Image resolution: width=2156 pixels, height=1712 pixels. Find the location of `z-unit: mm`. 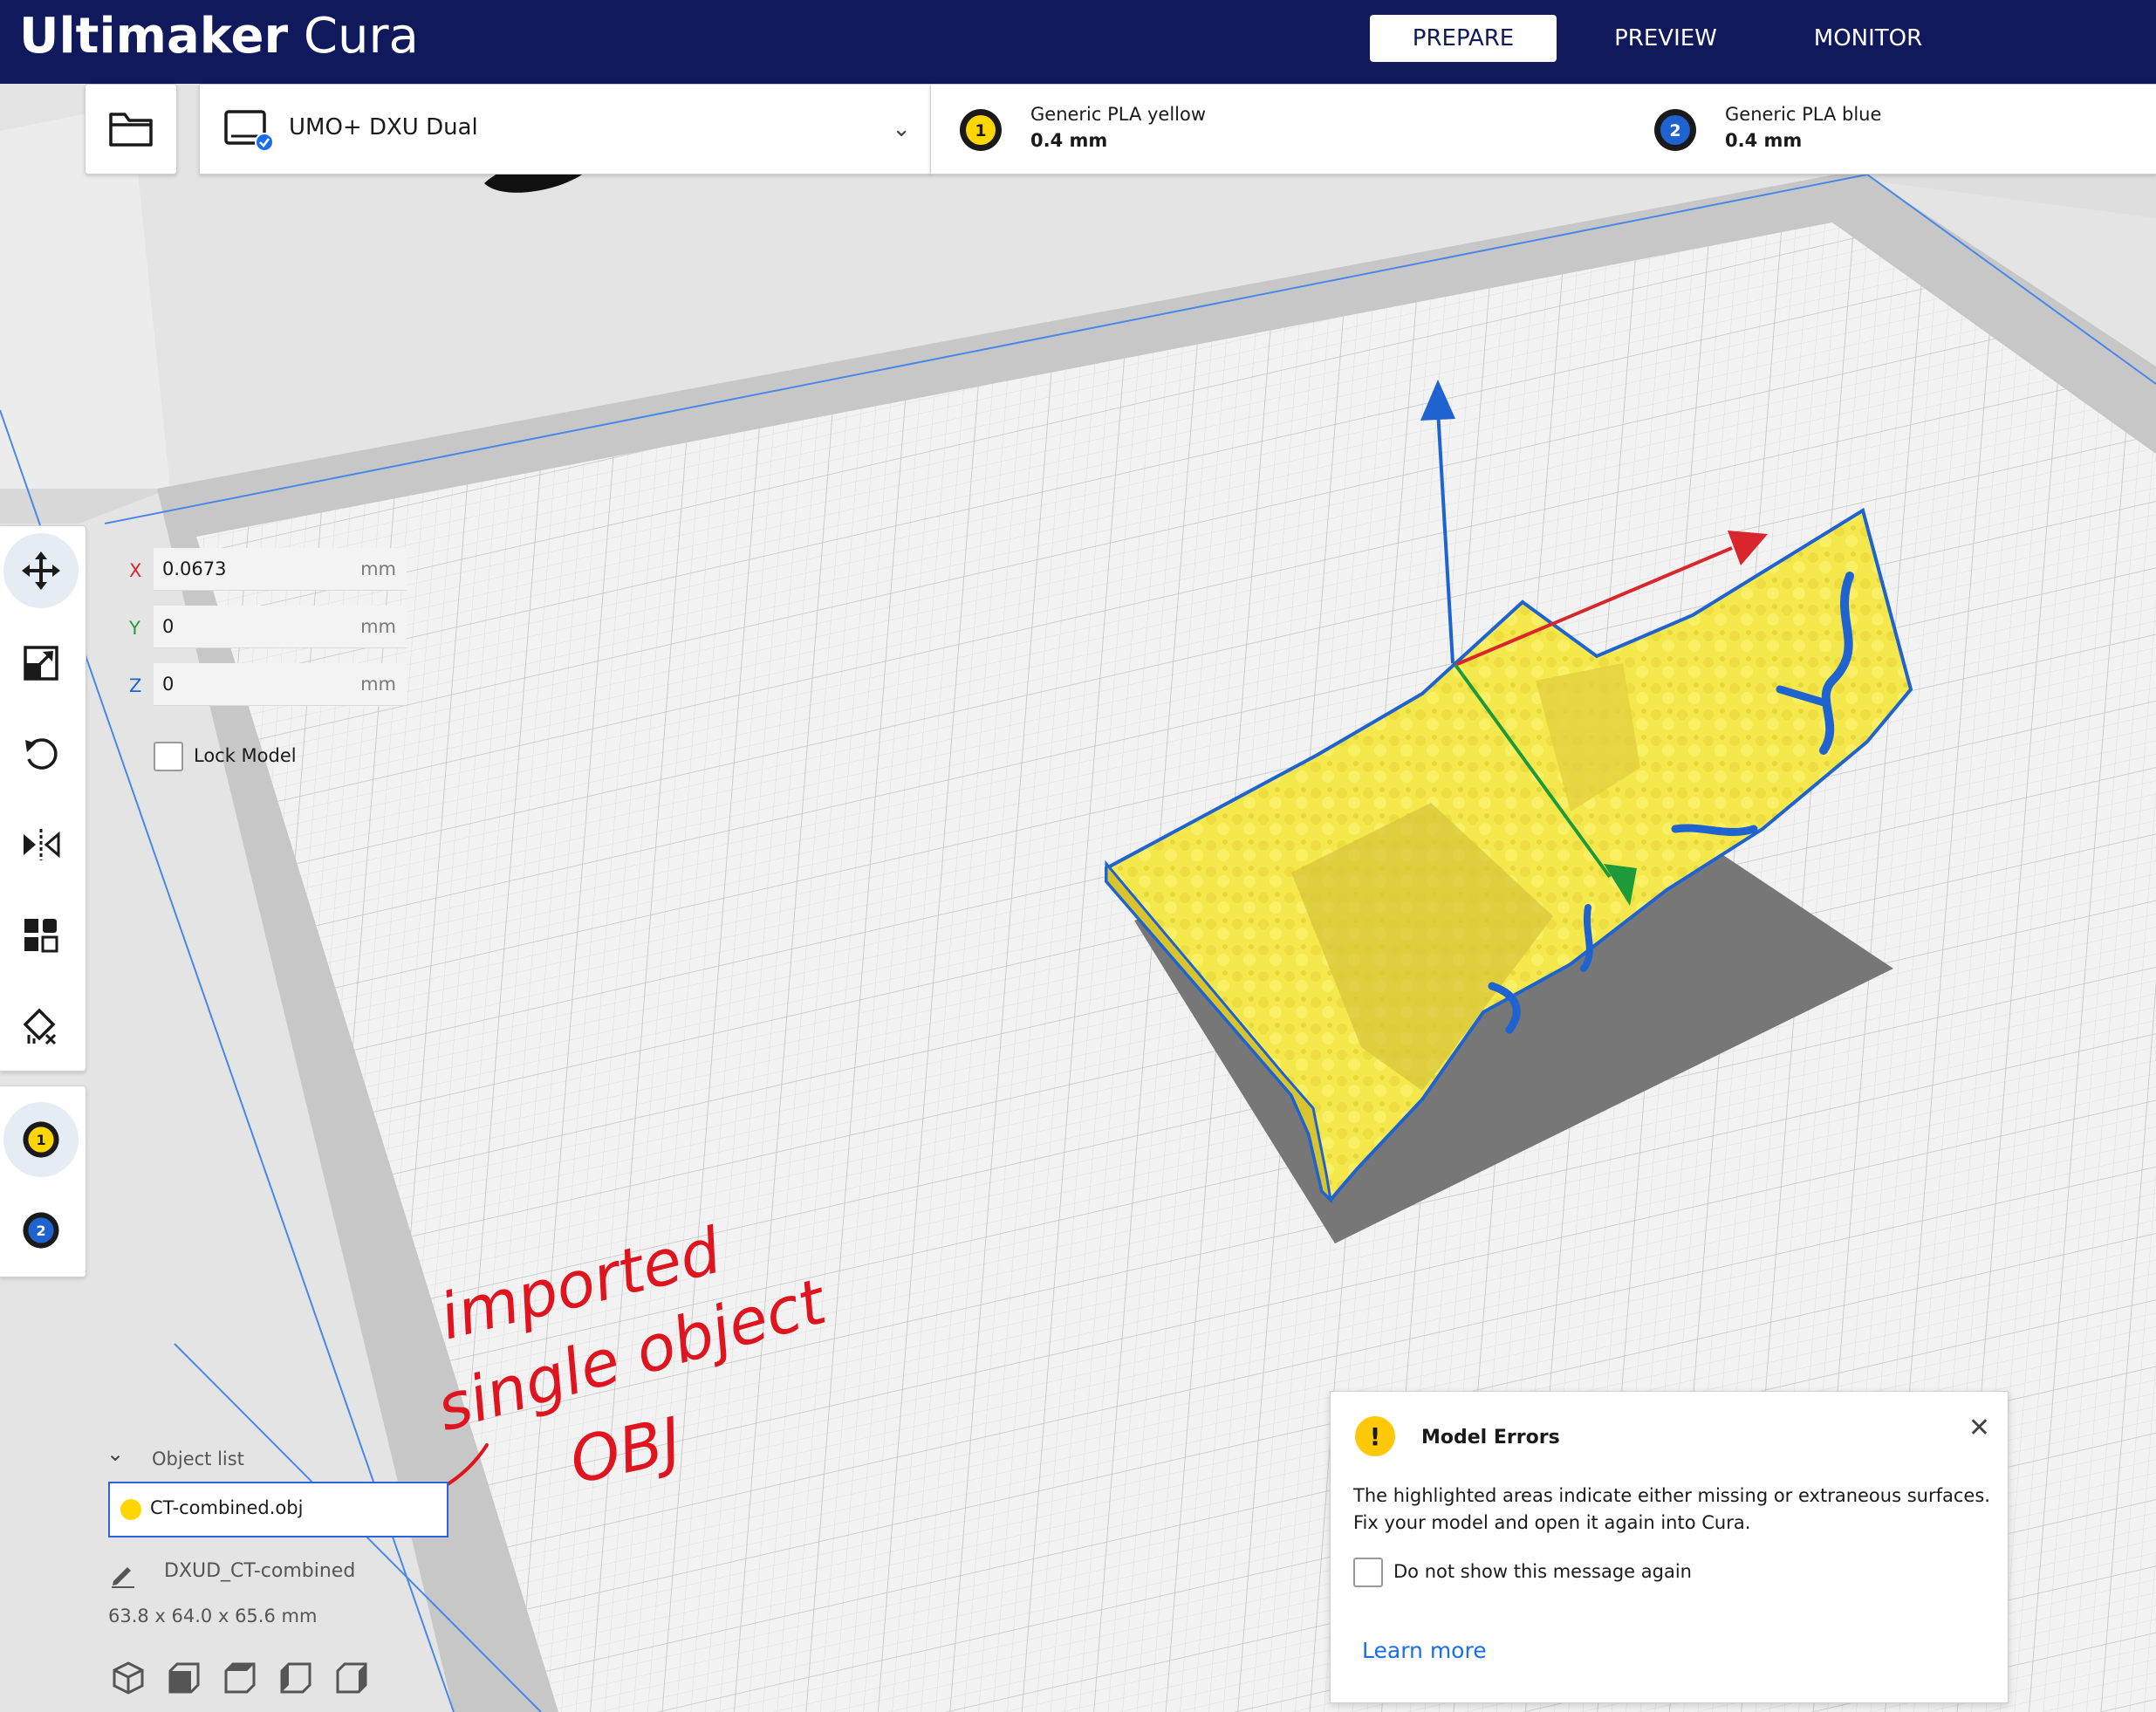

z-unit: mm is located at coordinates (378, 684).